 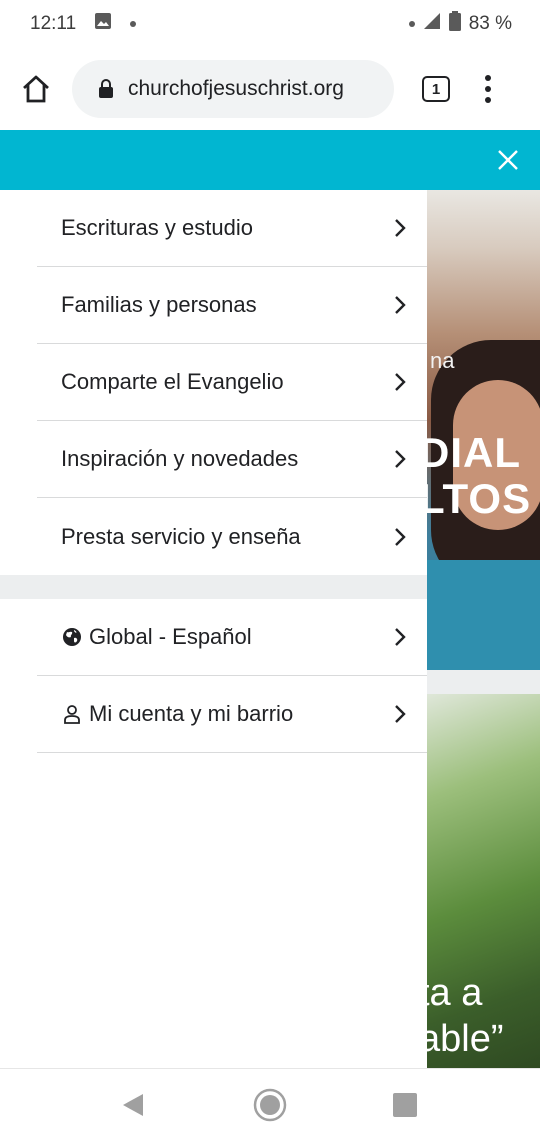 I want to click on forest-caption: ta a able”, so click(x=465, y=1016).